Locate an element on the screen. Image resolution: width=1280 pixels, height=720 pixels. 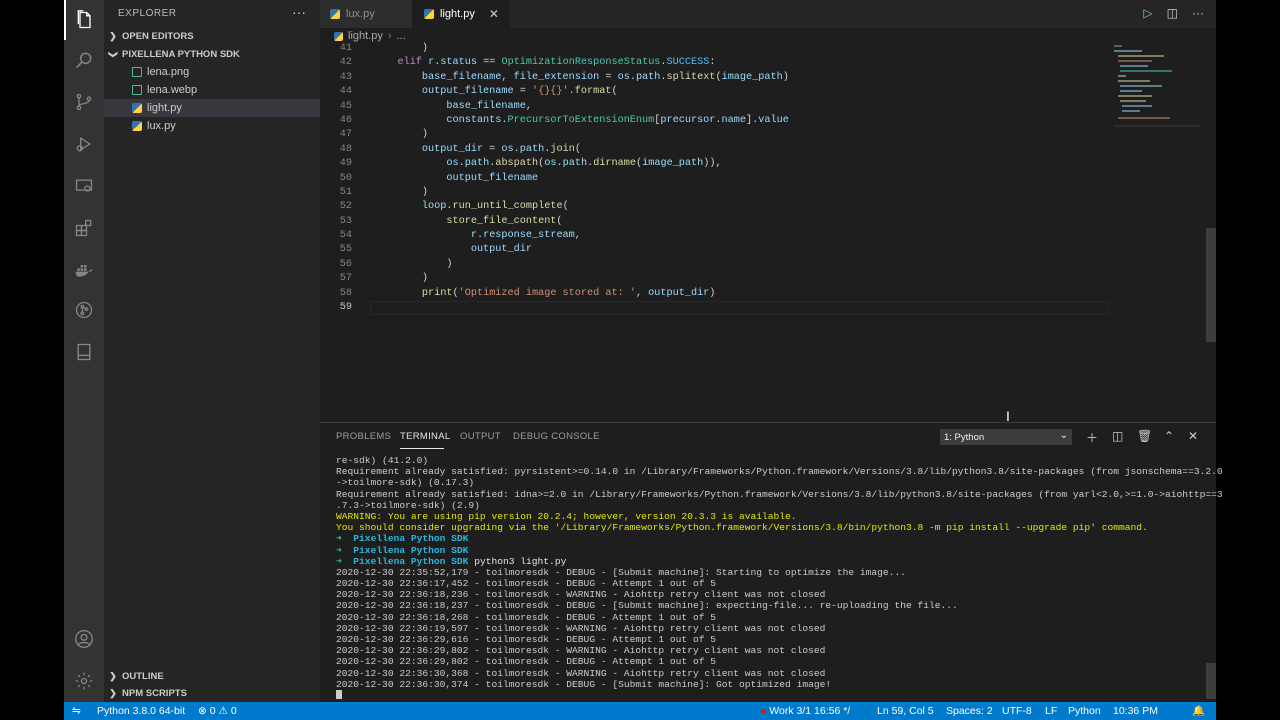
tab-output: OUTPUT is located at coordinates (480, 436).